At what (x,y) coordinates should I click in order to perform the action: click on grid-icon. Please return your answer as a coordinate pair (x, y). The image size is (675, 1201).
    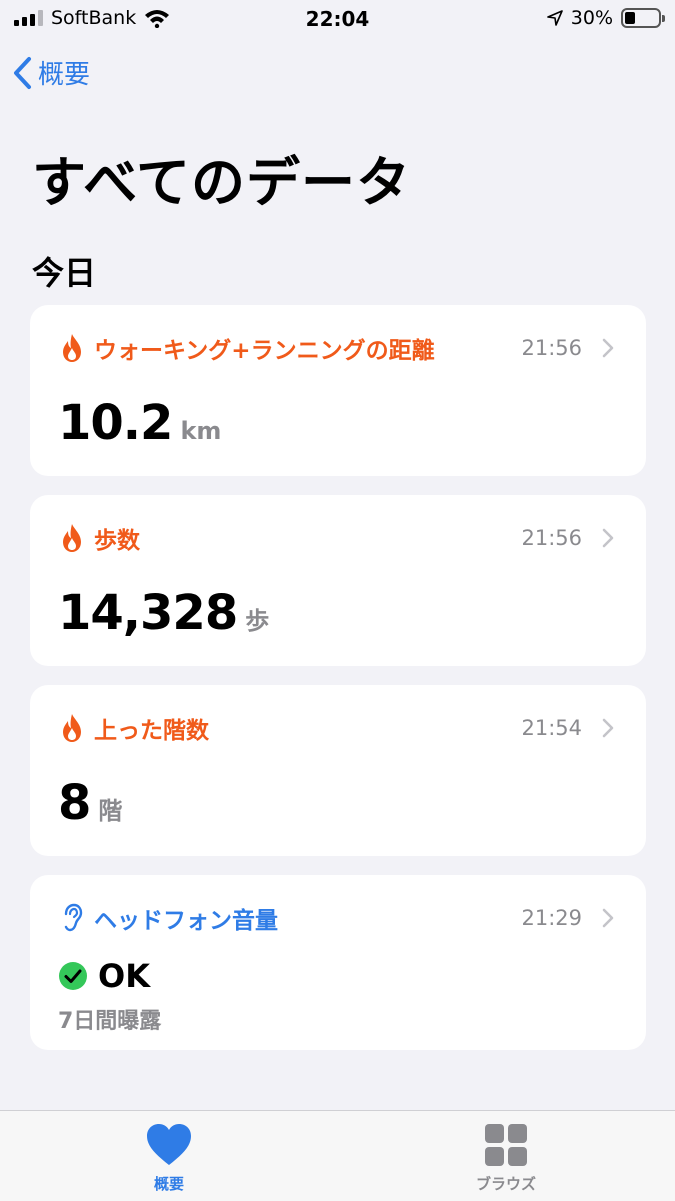
    Looking at the image, I should click on (506, 1145).